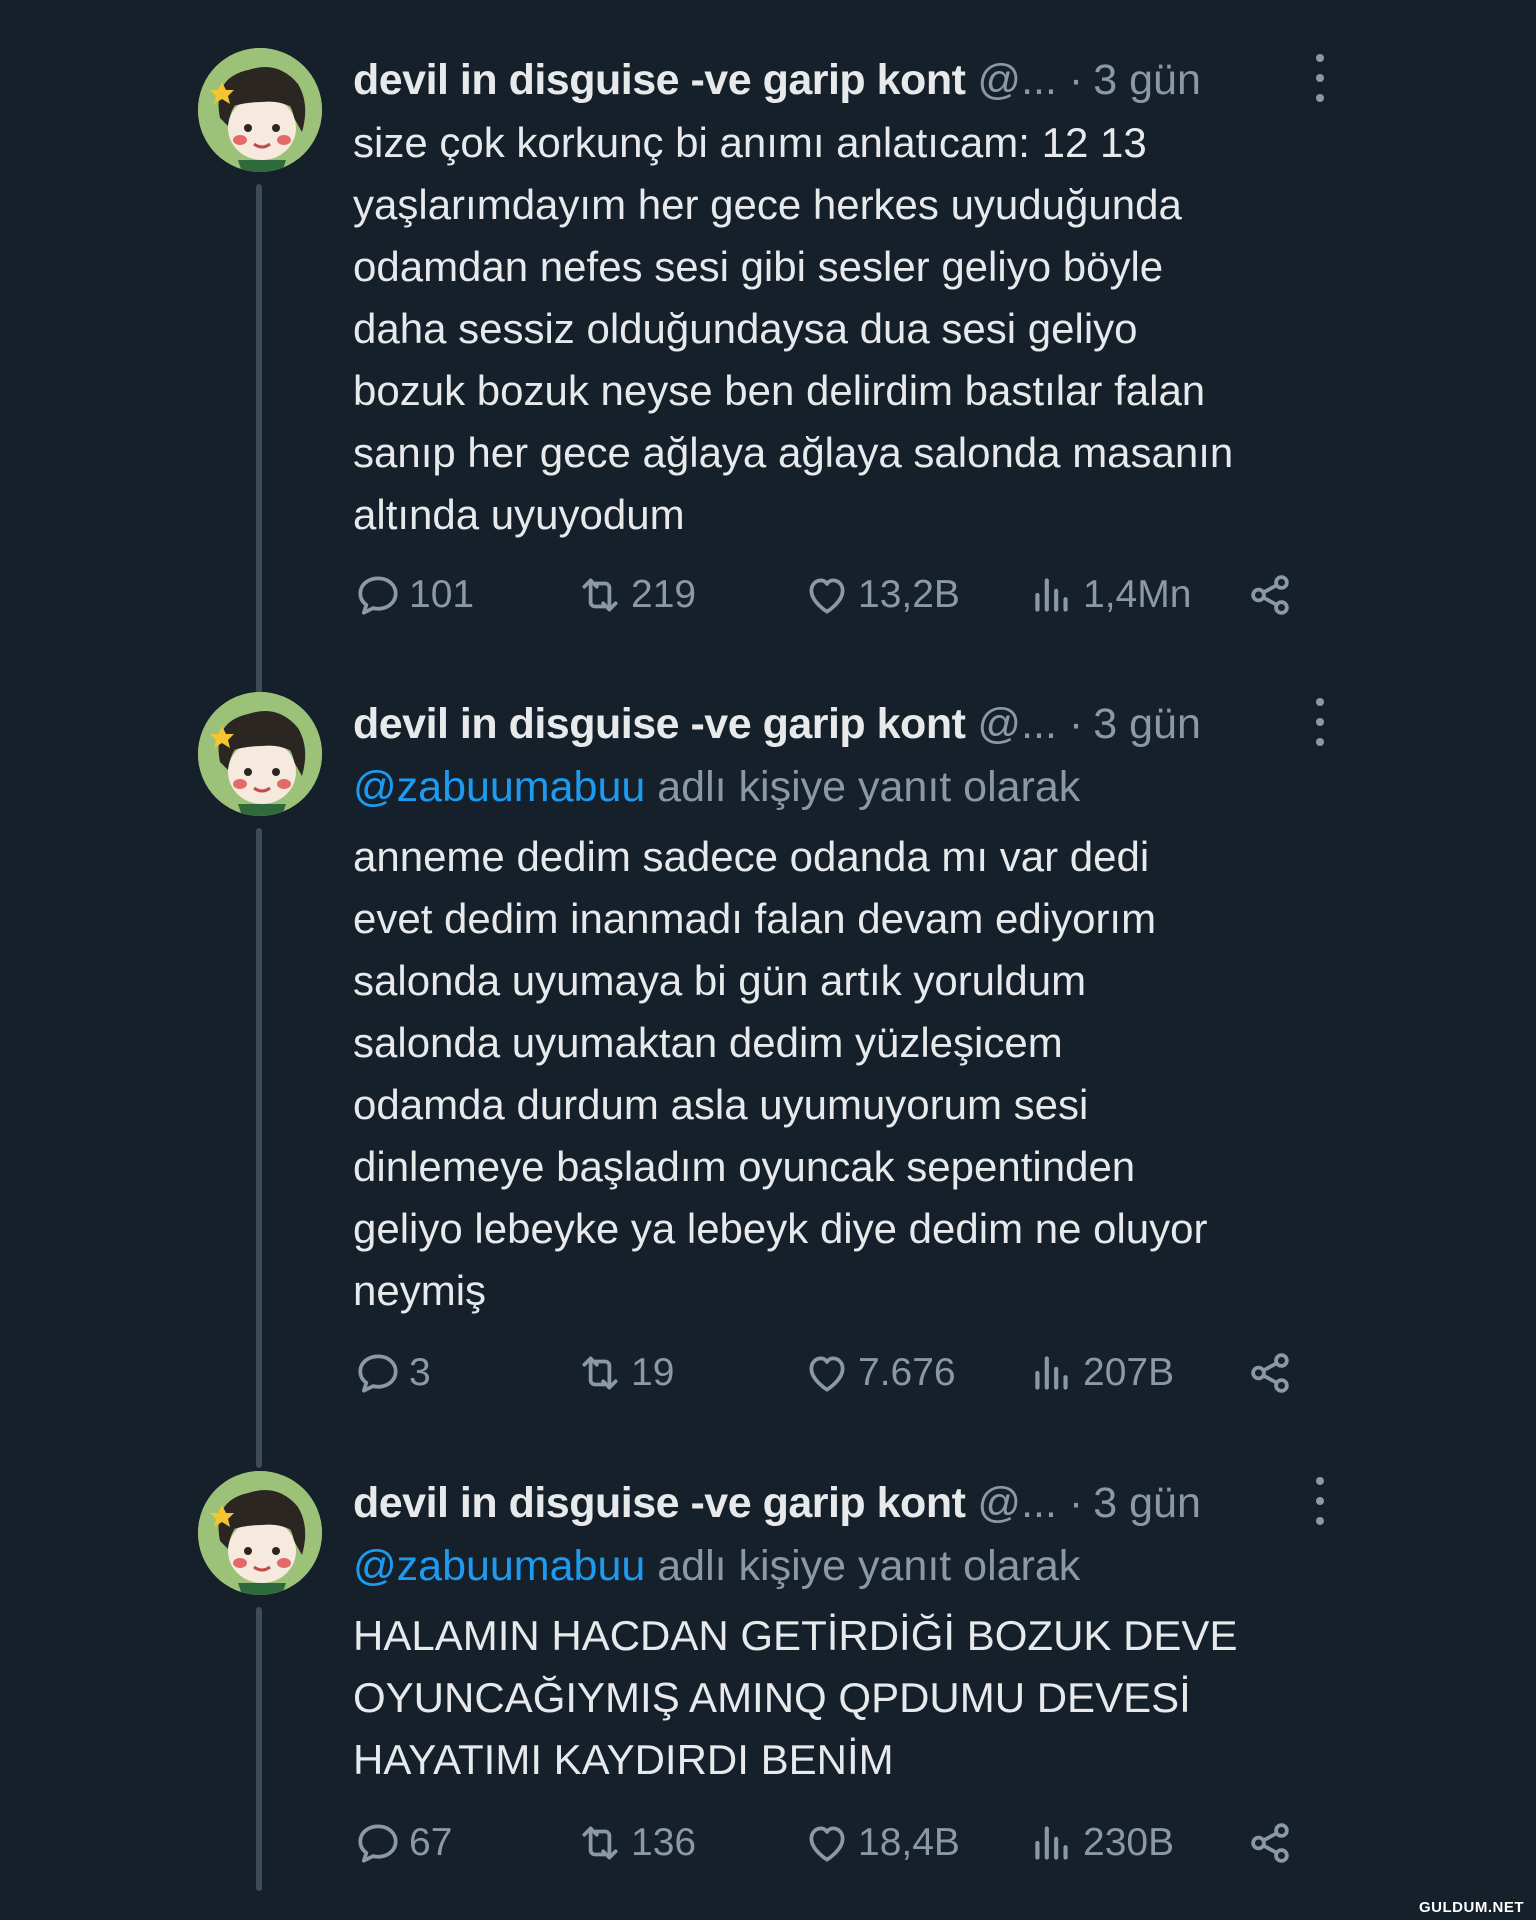  I want to click on tweet-line: altında uyuyodum, so click(519, 514).